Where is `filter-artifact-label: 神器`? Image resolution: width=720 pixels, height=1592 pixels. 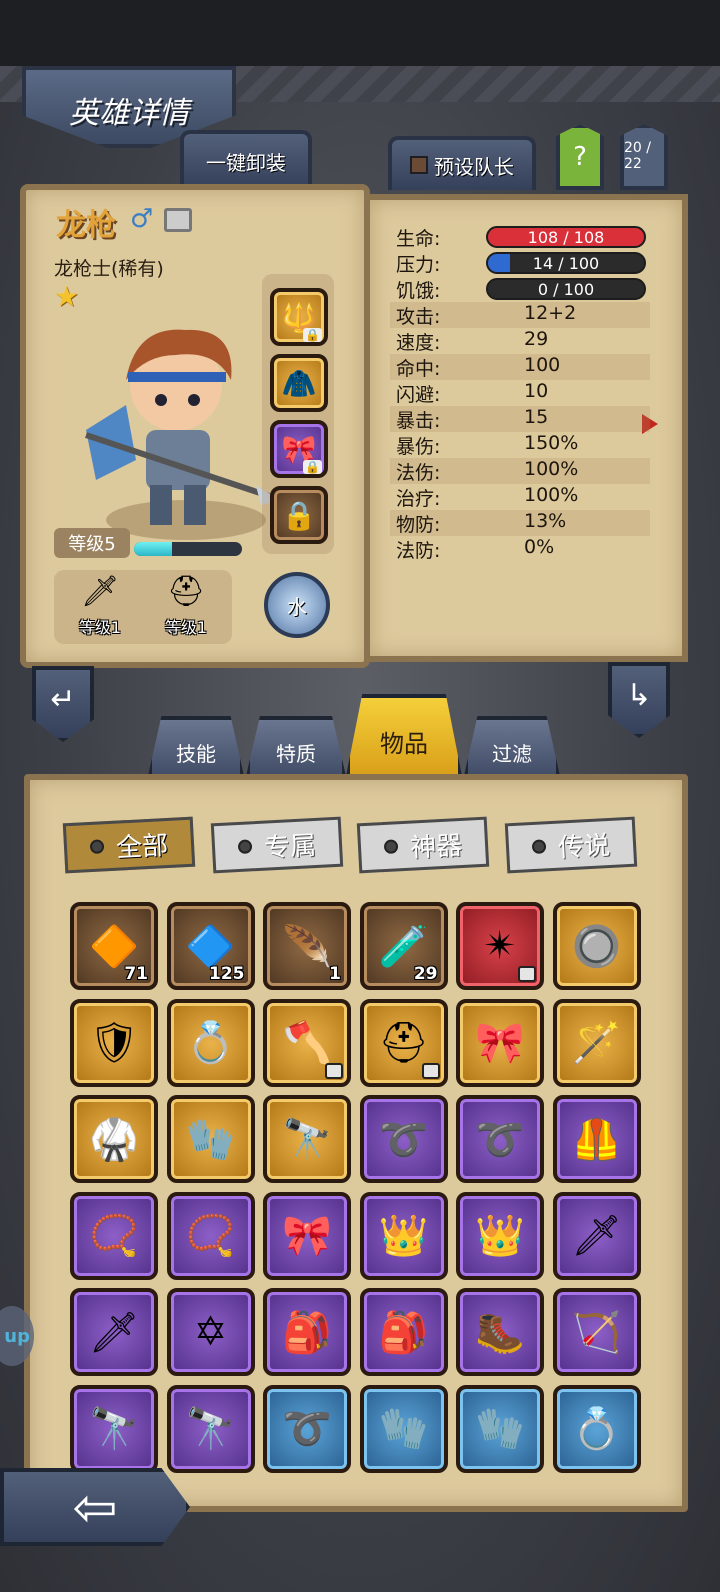 filter-artifact-label: 神器 is located at coordinates (436, 847).